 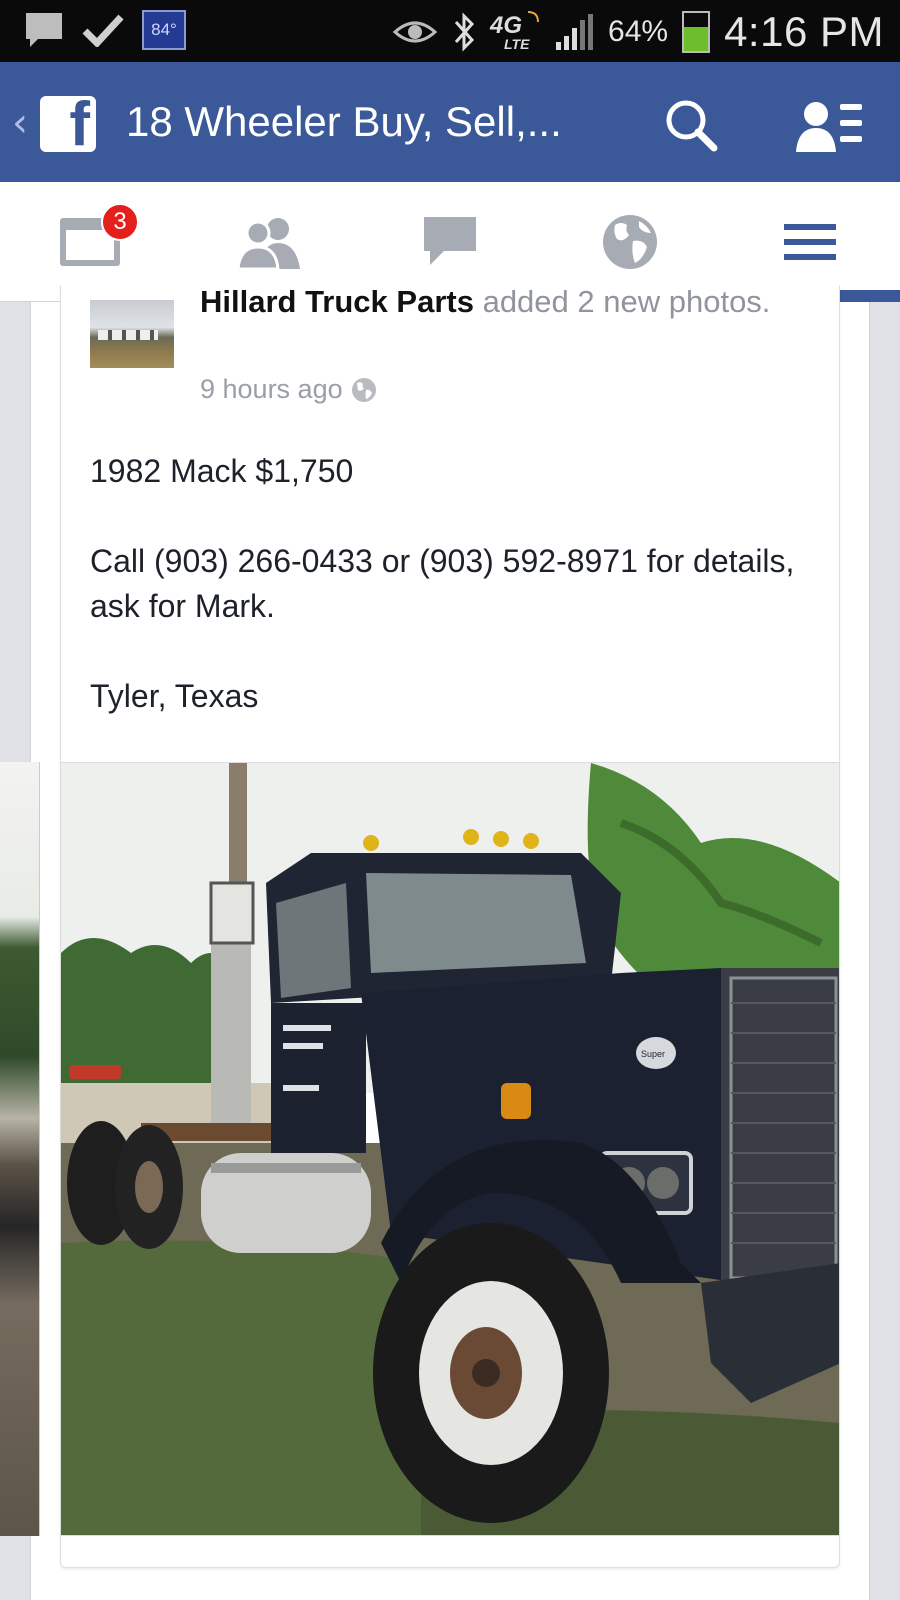 What do you see at coordinates (20, 123) in the screenshot?
I see `back-chevron-icon: ‹` at bounding box center [20, 123].